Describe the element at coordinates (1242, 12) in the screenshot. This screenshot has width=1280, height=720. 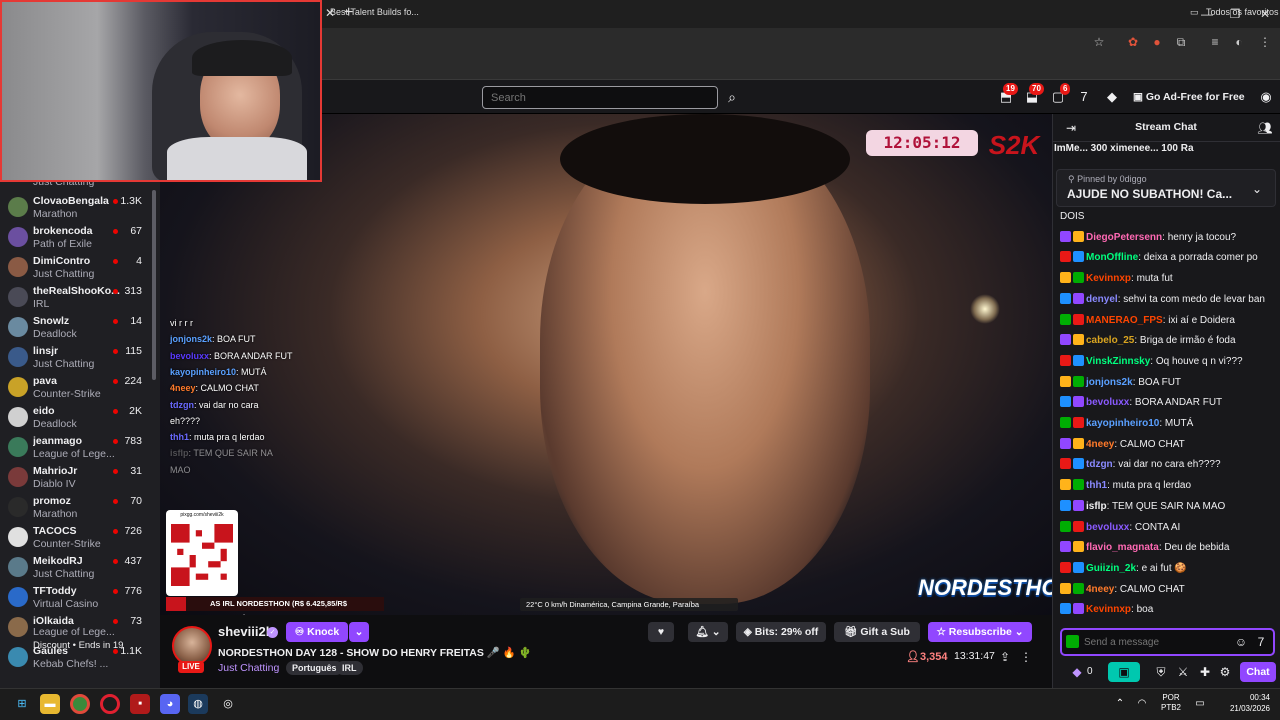
I see `bookmark-folder: Todos os favoritos` at that location.